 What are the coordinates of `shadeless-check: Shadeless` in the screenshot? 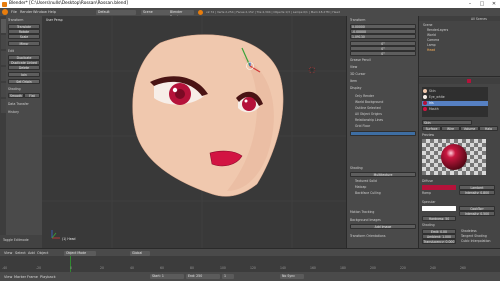 It's located at (469, 231).